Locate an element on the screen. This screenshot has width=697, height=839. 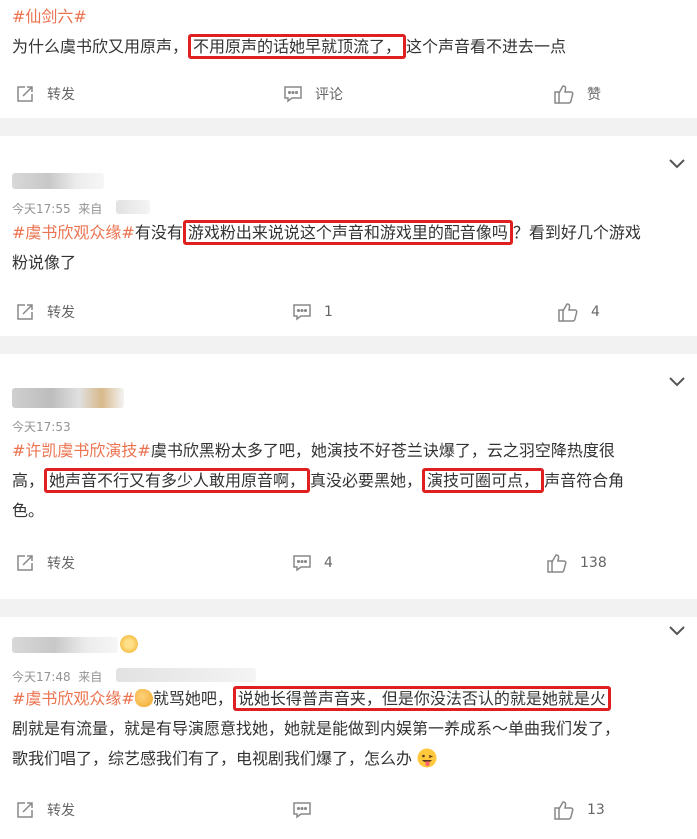
comment-button: 4 is located at coordinates (312, 563).